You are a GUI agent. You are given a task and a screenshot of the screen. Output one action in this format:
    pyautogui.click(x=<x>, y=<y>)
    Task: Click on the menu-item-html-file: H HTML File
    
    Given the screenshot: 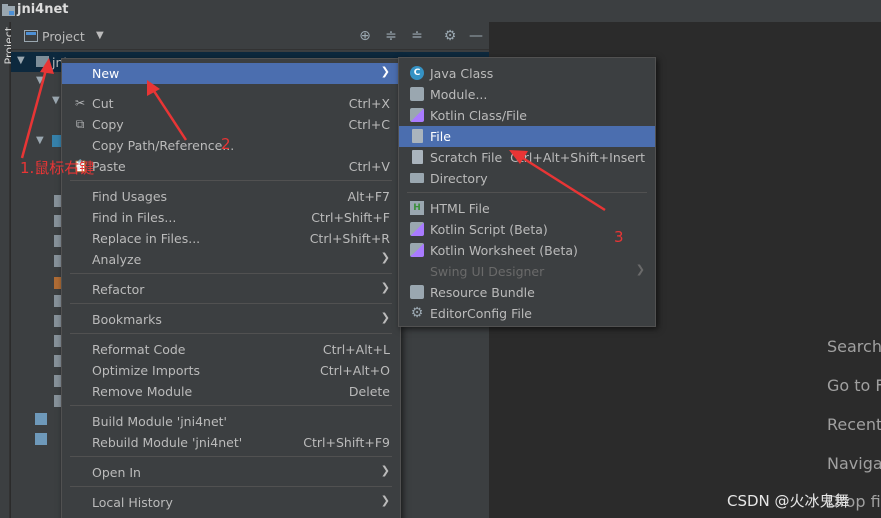 What is the action you would take?
    pyautogui.click(x=527, y=208)
    